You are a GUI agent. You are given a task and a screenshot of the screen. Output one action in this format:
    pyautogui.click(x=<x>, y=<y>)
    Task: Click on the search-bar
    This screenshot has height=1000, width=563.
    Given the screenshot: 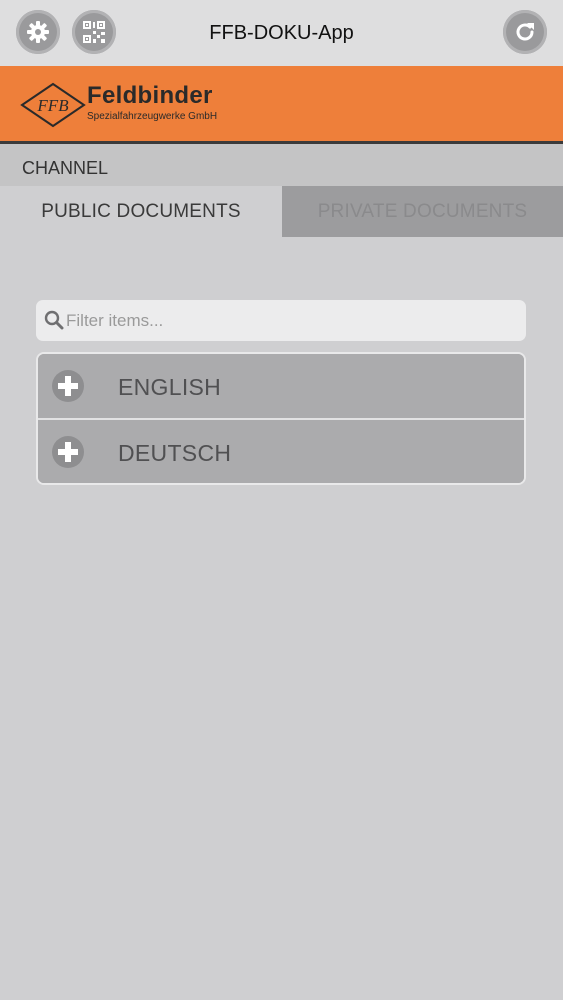 What is the action you would take?
    pyautogui.click(x=281, y=320)
    